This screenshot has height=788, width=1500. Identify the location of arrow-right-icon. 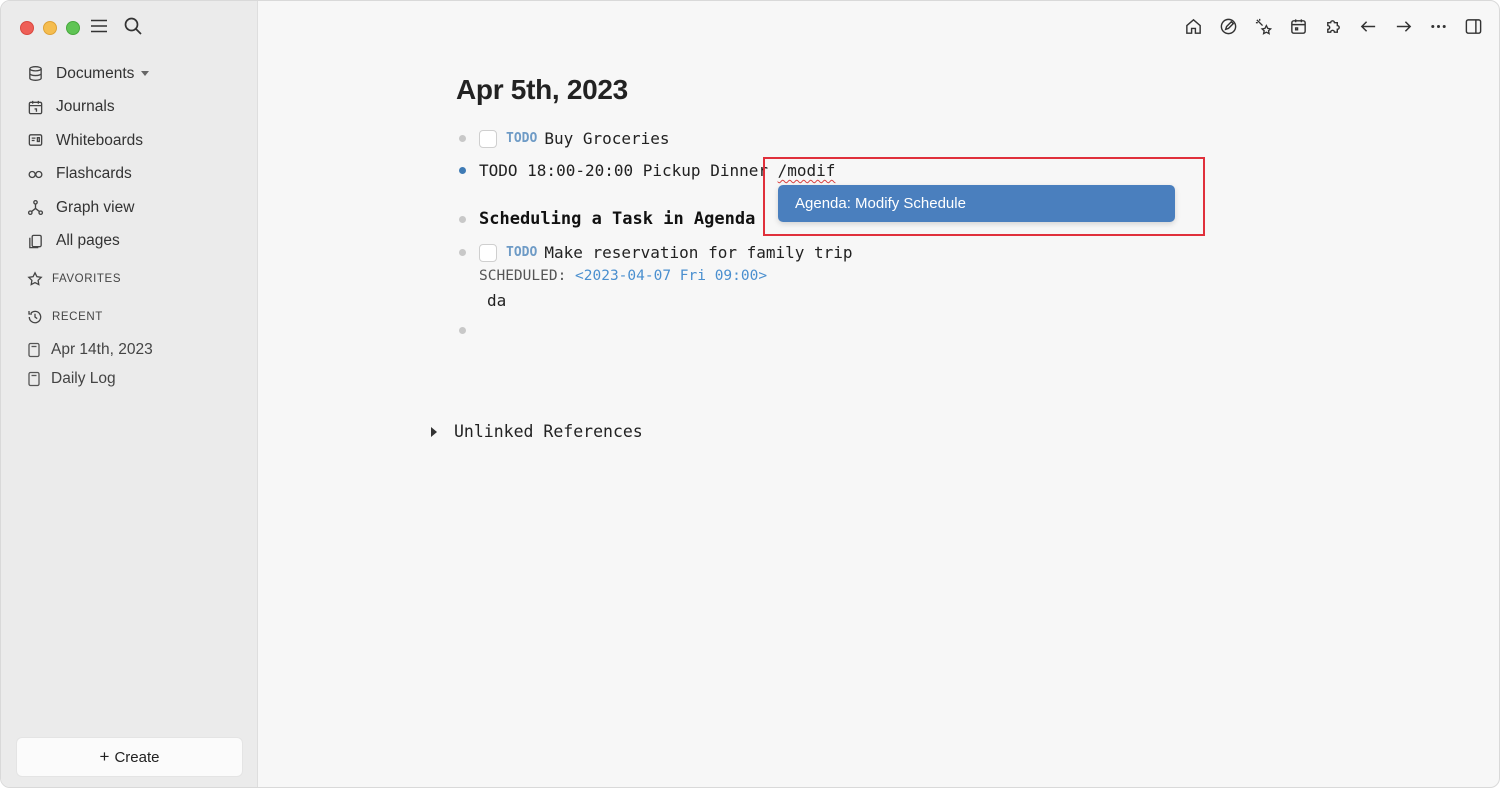
(1403, 26).